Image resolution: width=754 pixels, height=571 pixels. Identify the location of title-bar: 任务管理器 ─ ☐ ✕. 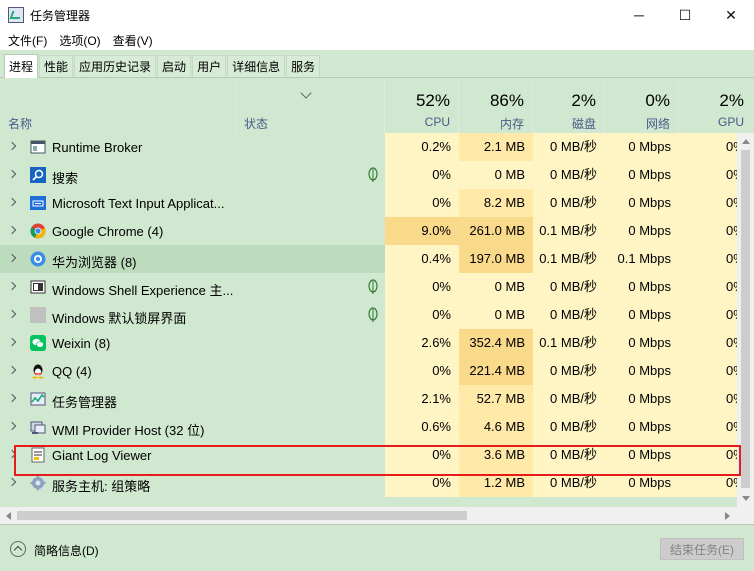
(377, 15).